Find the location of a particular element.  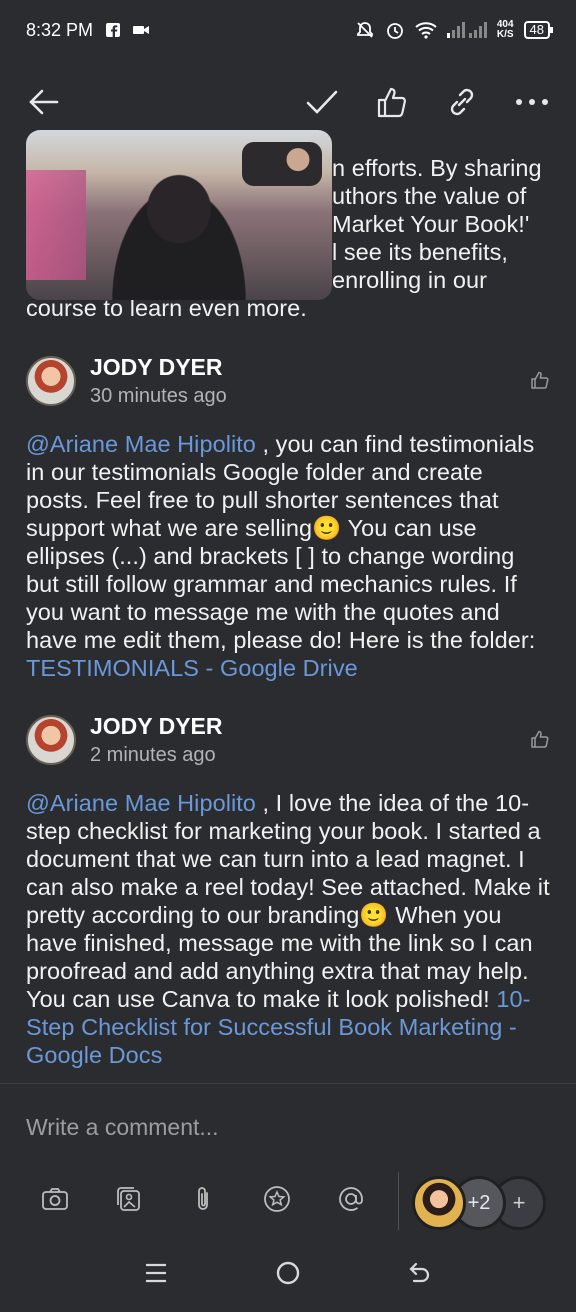

copy-link-button is located at coordinates (462, 102).